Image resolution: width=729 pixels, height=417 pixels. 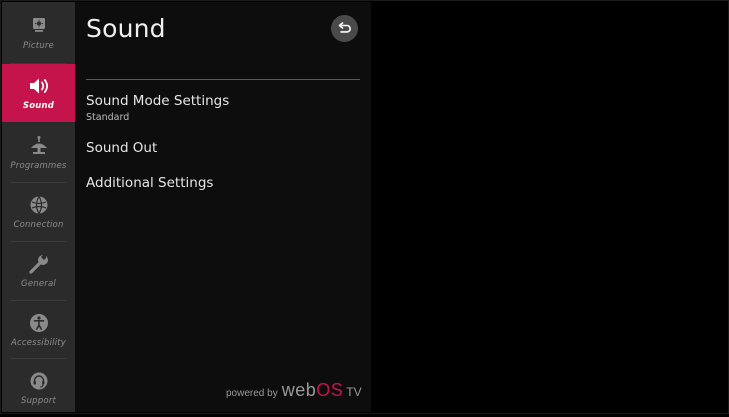 I want to click on back-arrow-icon, so click(x=344, y=27).